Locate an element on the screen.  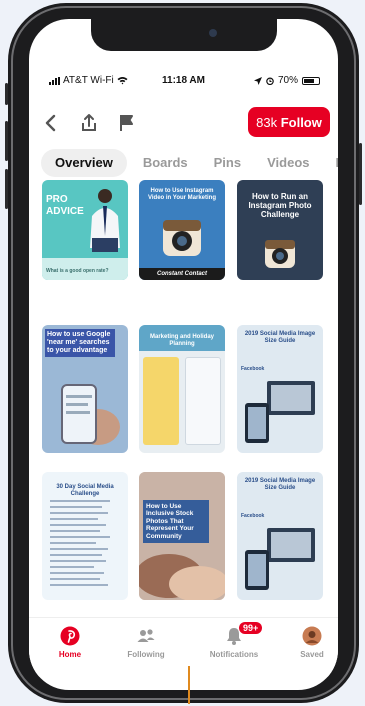
profile-toolbar: 83k Follow is located at coordinates (183, 122).